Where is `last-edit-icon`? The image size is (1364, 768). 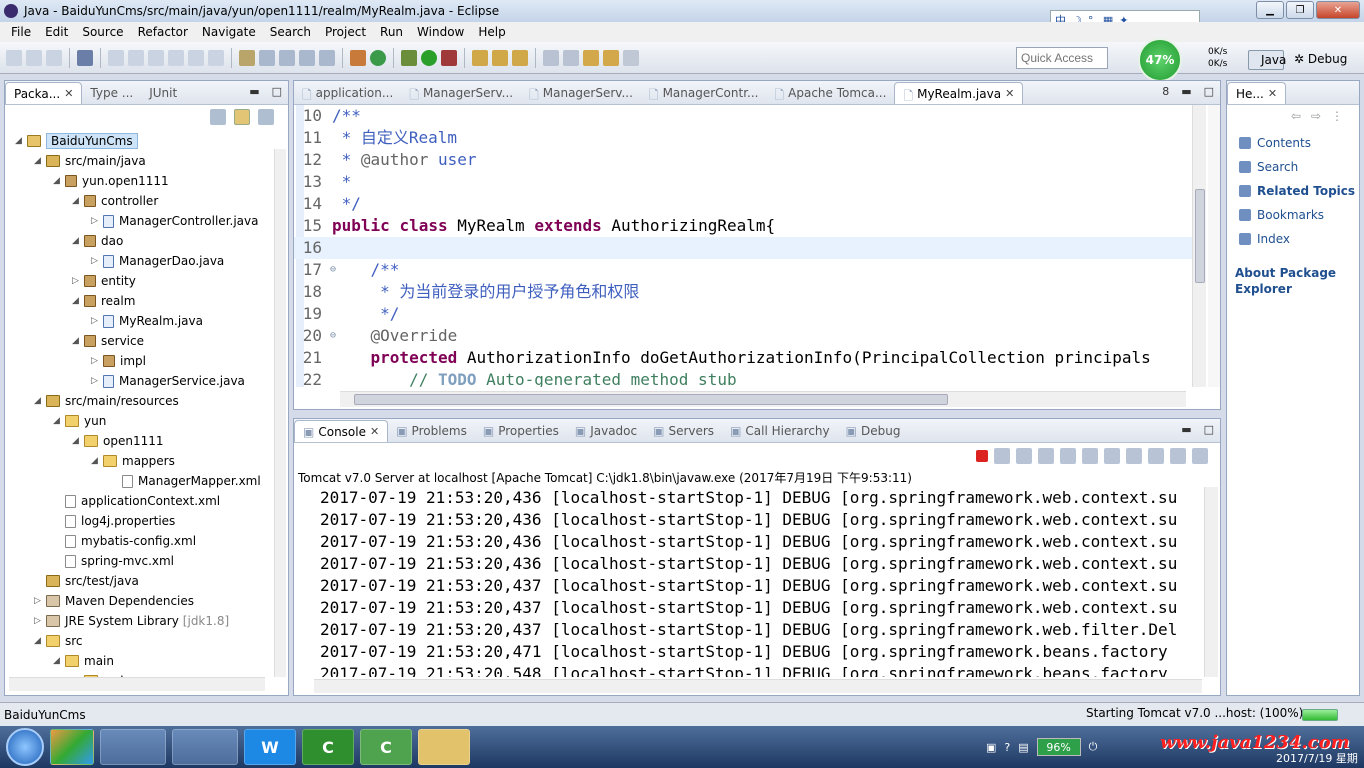
last-edit-icon is located at coordinates (591, 57).